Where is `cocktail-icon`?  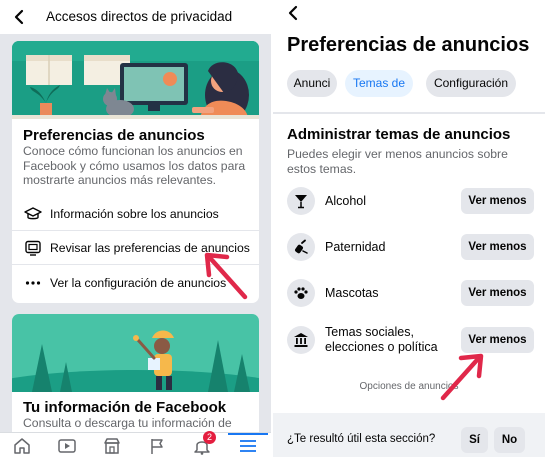 cocktail-icon is located at coordinates (301, 201).